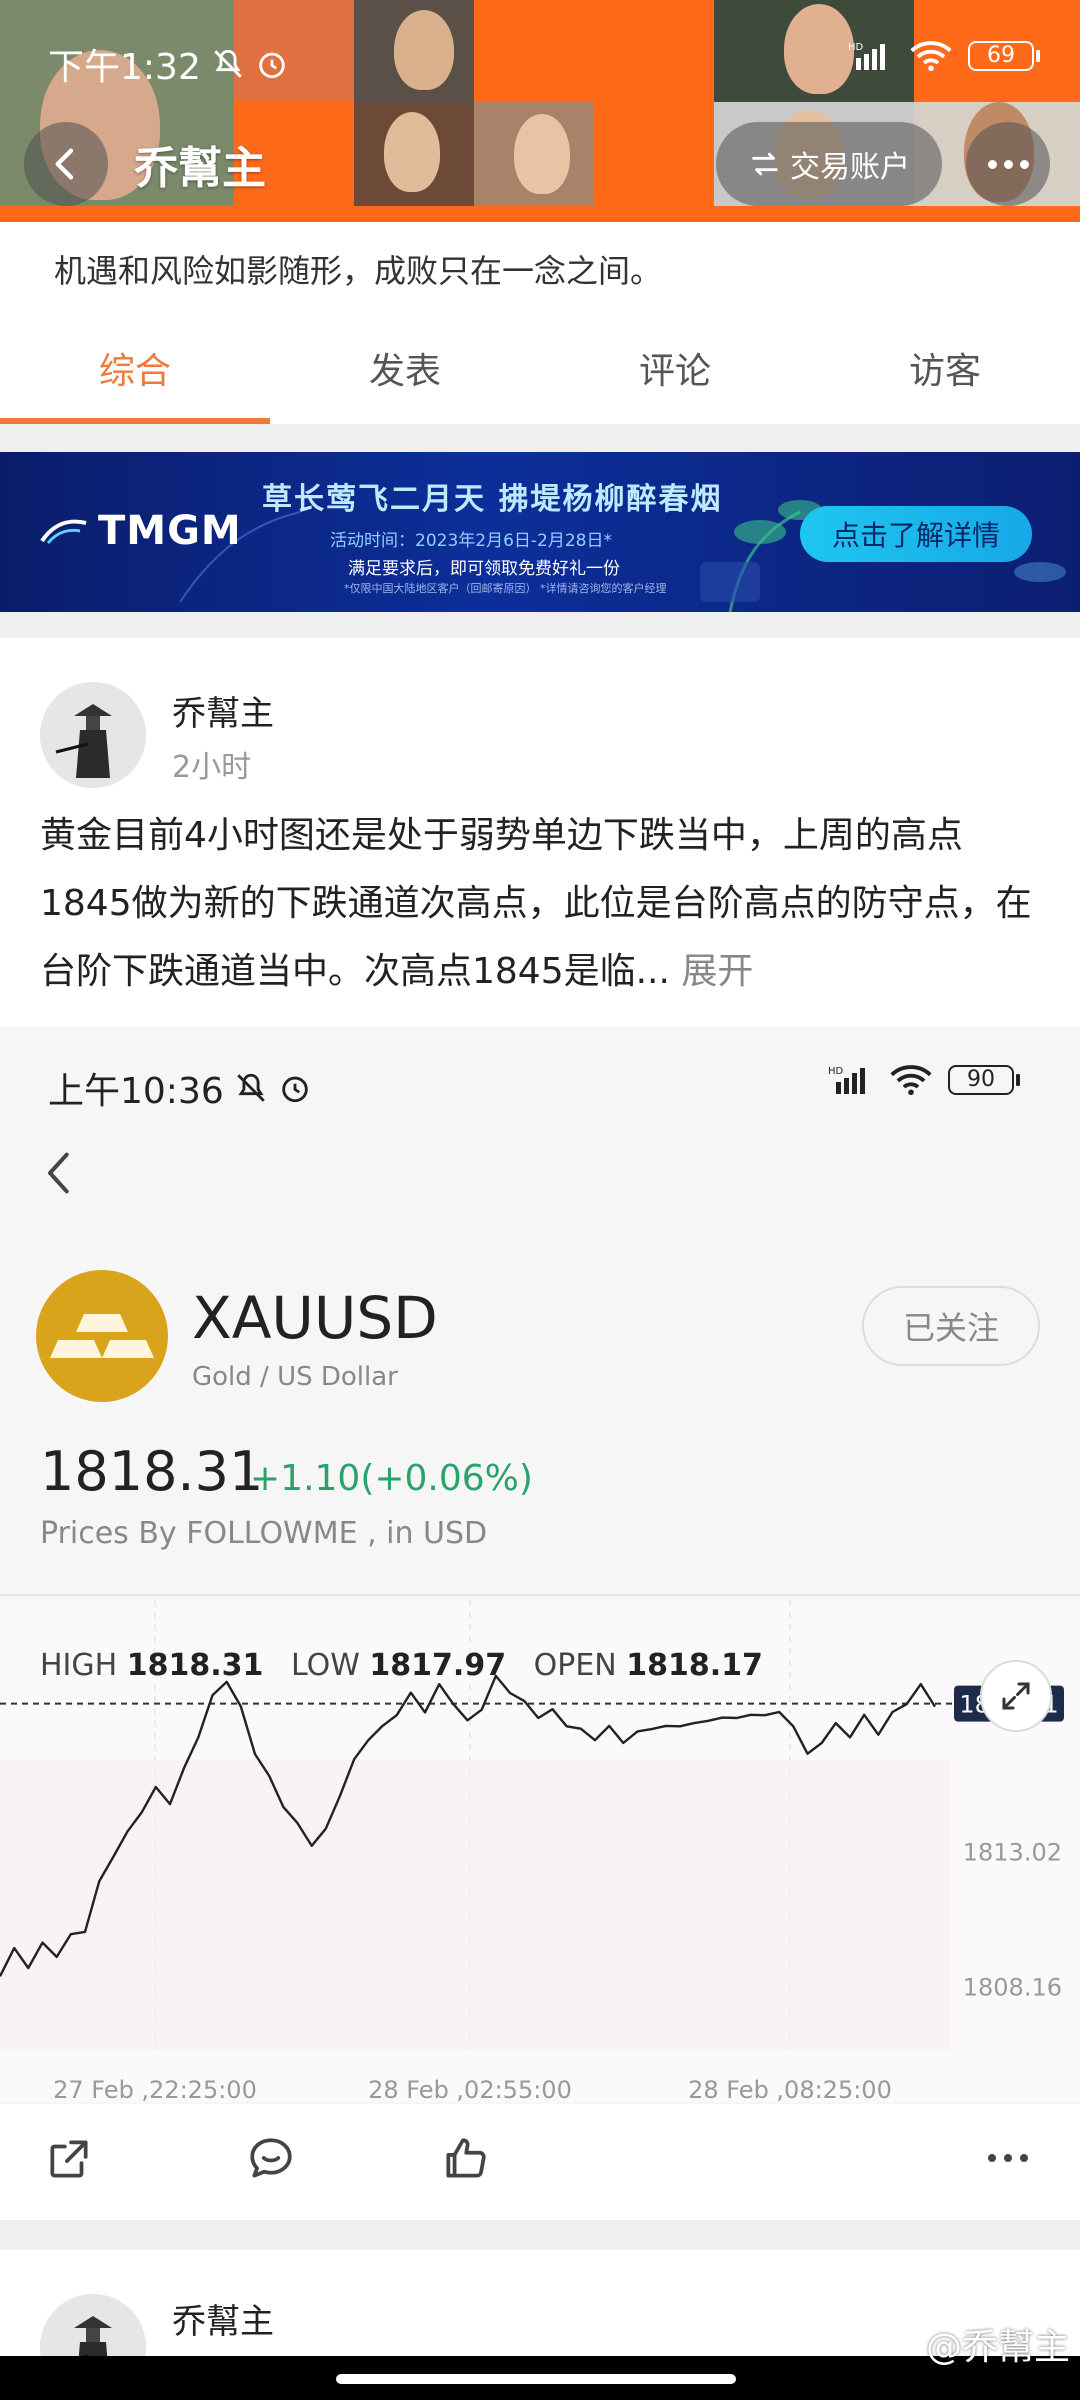  I want to click on banner-subtitle: 满足要求后，即可领取免费好礼一份, so click(484, 569).